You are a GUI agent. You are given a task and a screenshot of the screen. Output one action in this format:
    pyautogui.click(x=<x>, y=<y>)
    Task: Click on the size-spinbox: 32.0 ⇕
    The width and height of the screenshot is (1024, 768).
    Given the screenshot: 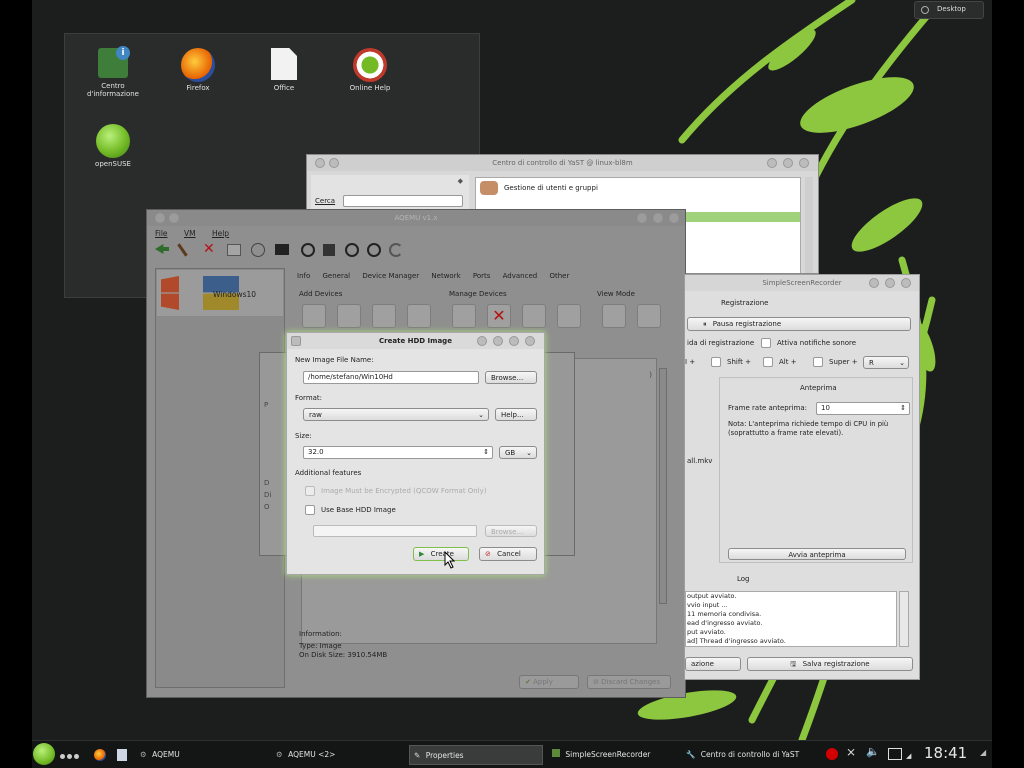 What is the action you would take?
    pyautogui.click(x=398, y=452)
    